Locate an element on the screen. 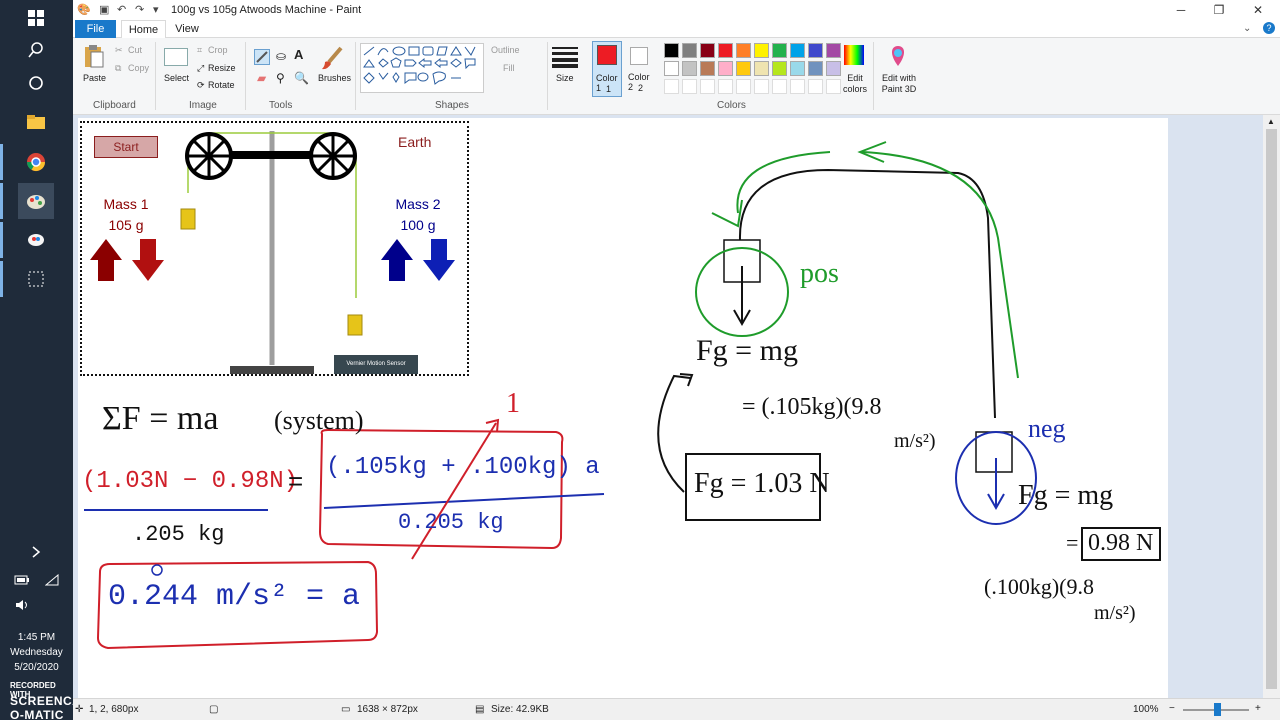 This screenshot has height=722, width=1280. resize-button: Resize is located at coordinates (222, 68).